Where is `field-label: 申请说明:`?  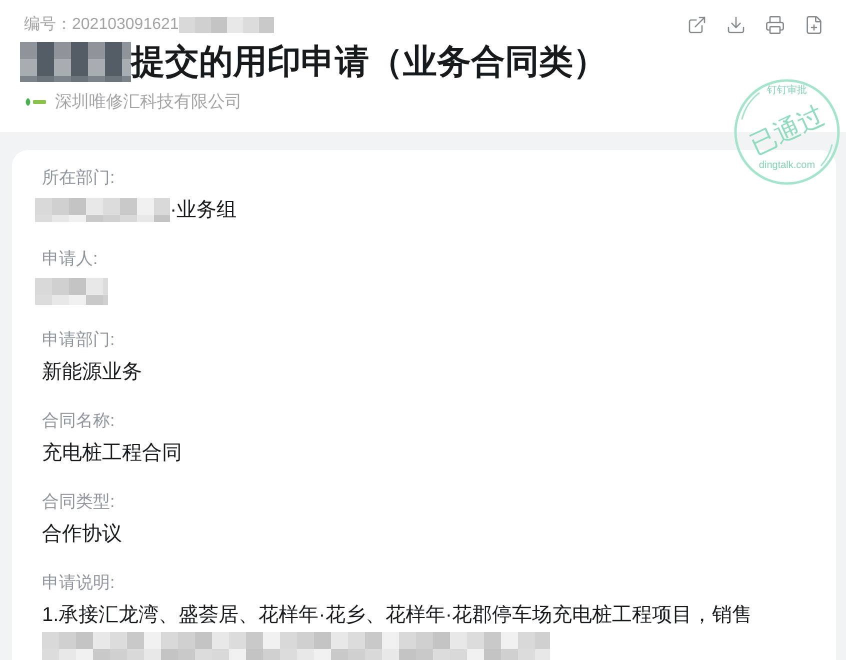 field-label: 申请说明: is located at coordinates (78, 583).